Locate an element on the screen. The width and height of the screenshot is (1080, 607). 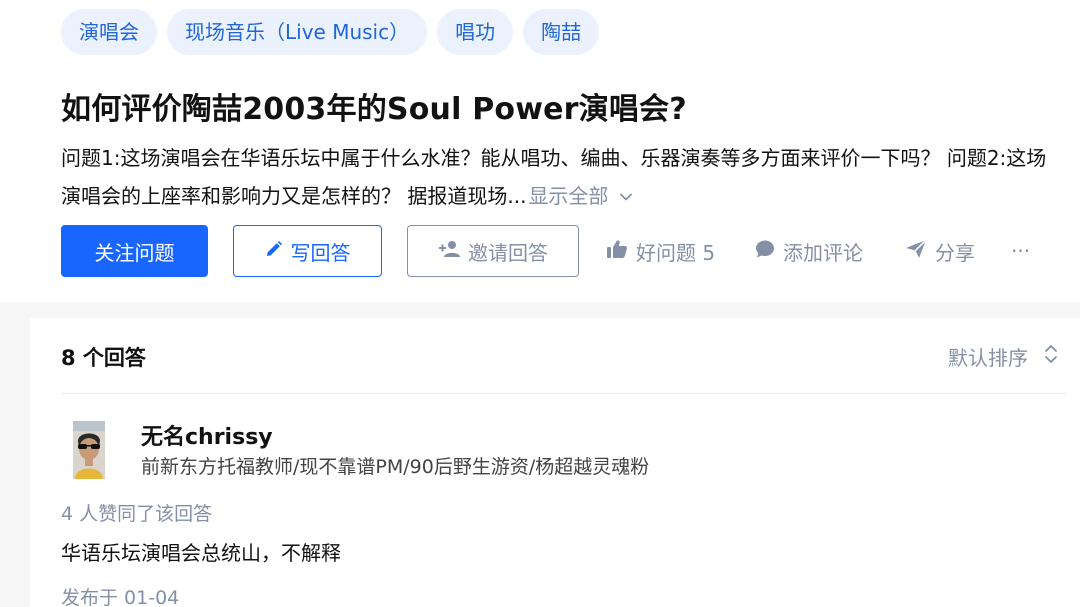
comment-icon is located at coordinates (765, 251).